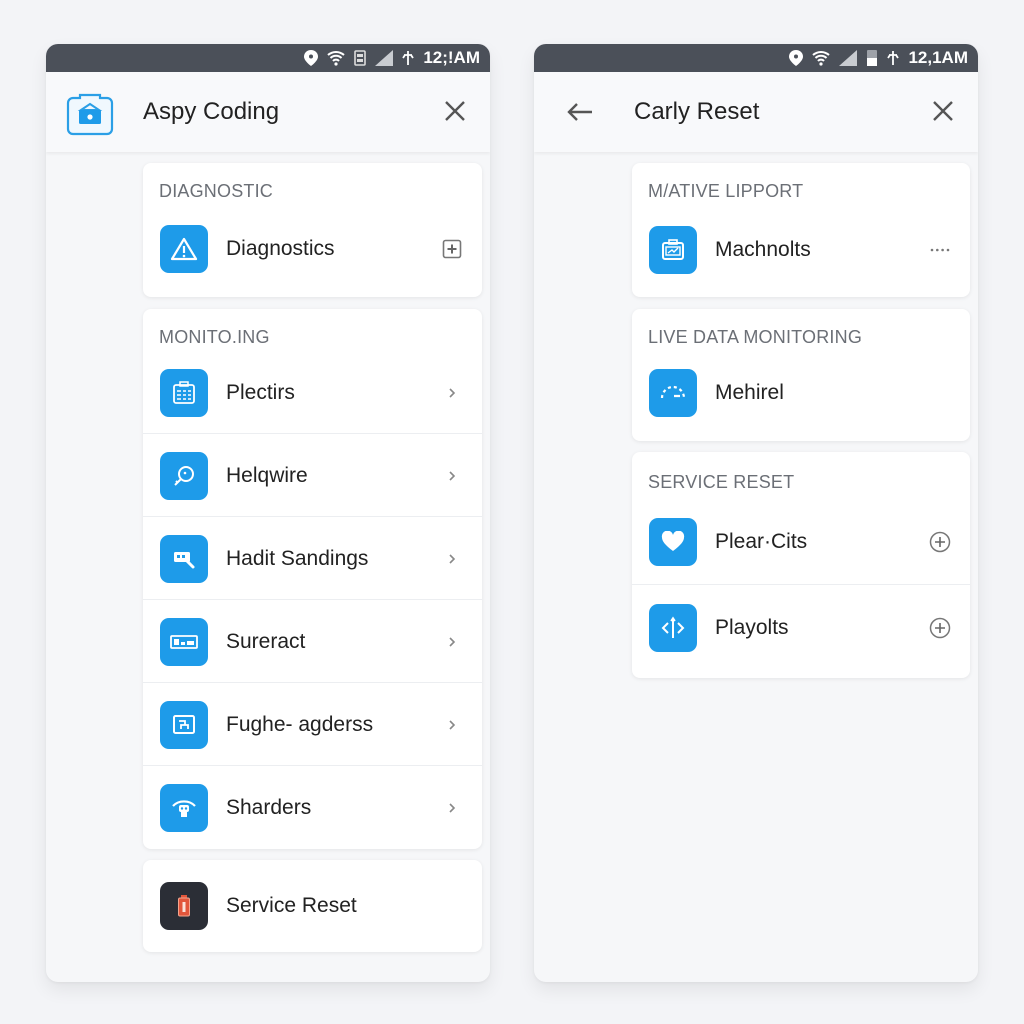  Describe the element at coordinates (673, 393) in the screenshot. I see `gauge-icon` at that location.